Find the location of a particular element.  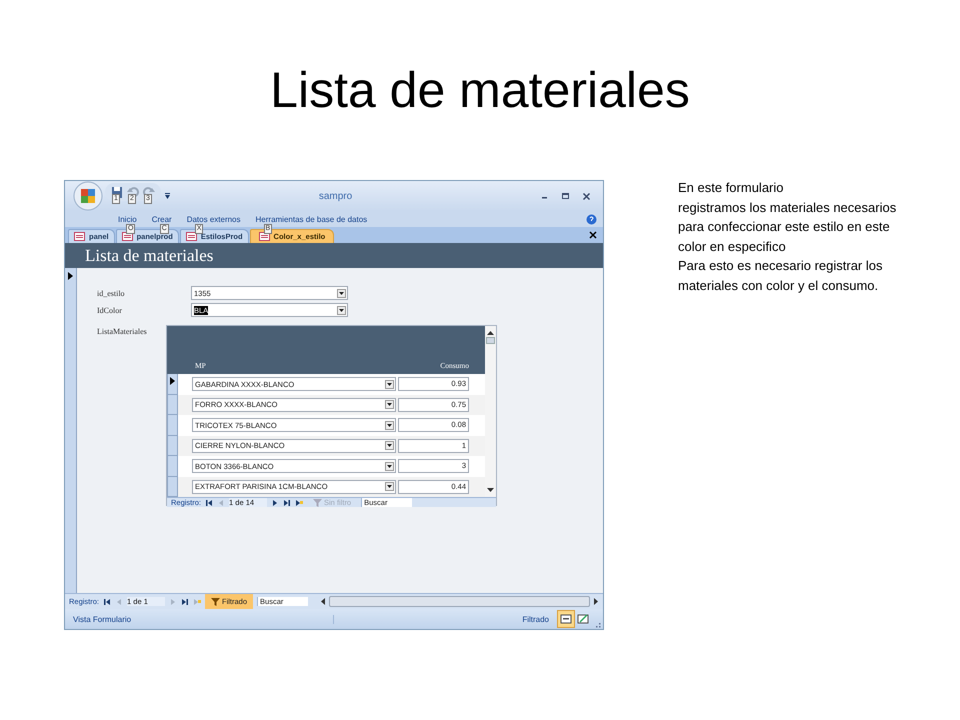

note-text: registramos los materiales necesarios is located at coordinates (787, 207).